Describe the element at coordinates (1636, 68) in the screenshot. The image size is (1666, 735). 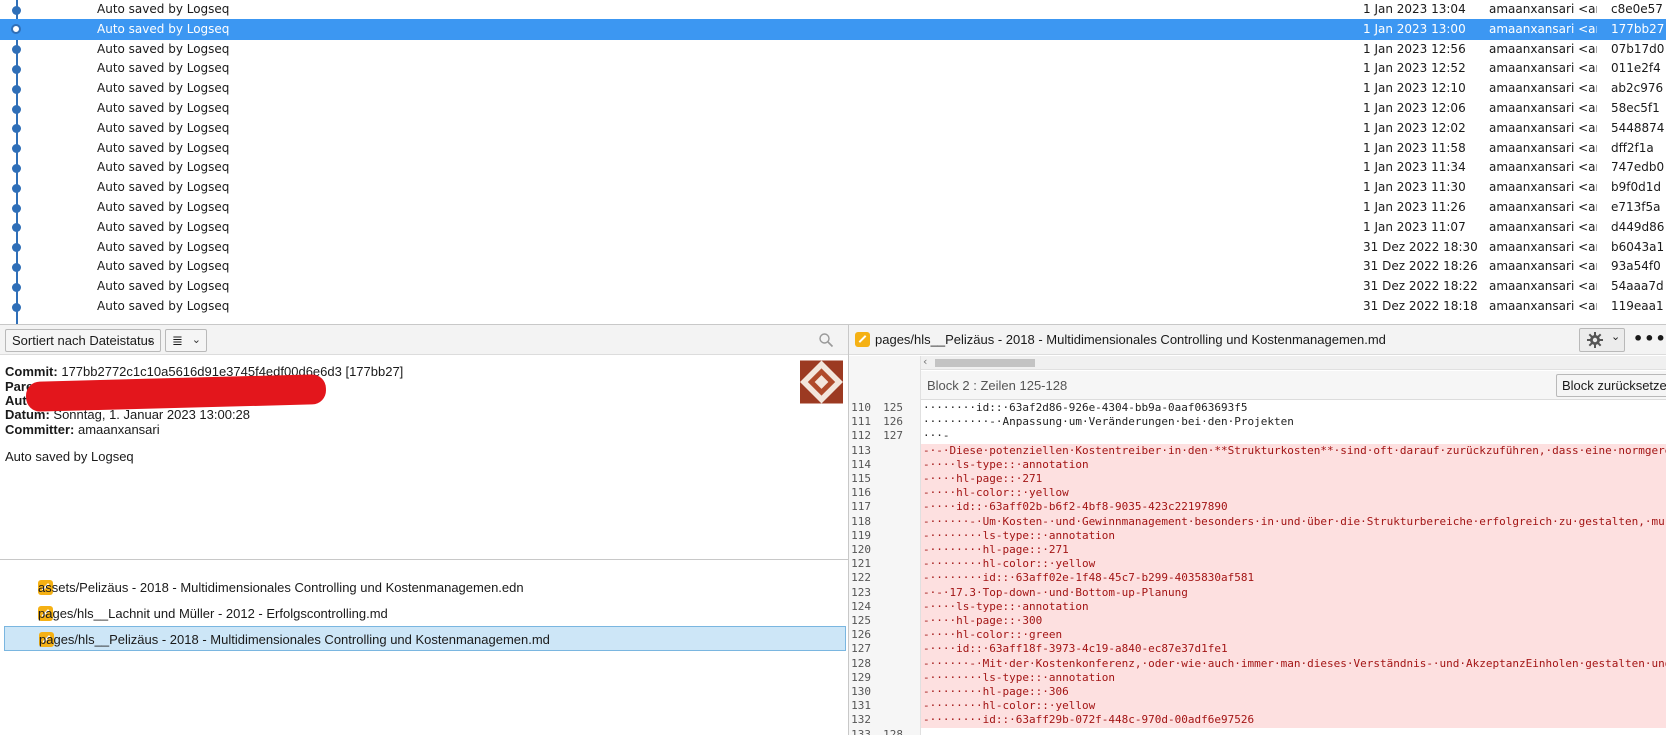
I see `commit-hash: 011e2f4` at that location.